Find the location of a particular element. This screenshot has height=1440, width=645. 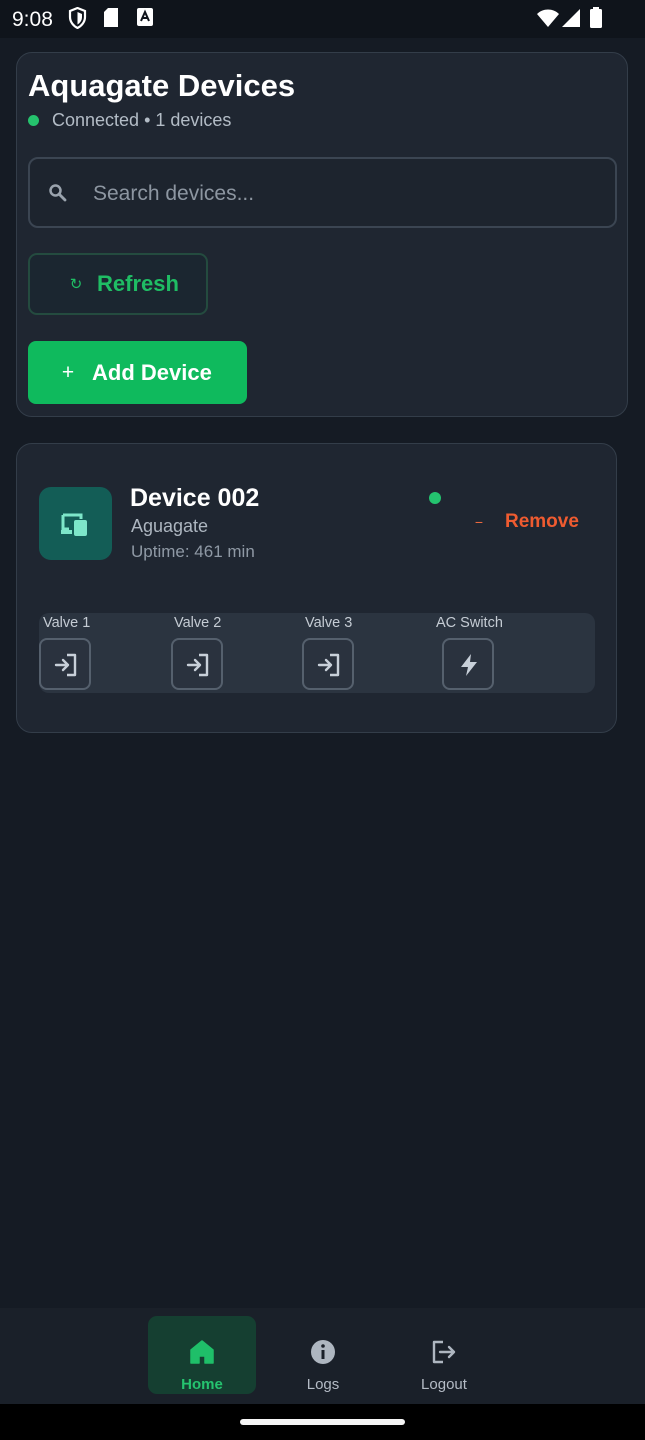

valve-2-button is located at coordinates (197, 664).